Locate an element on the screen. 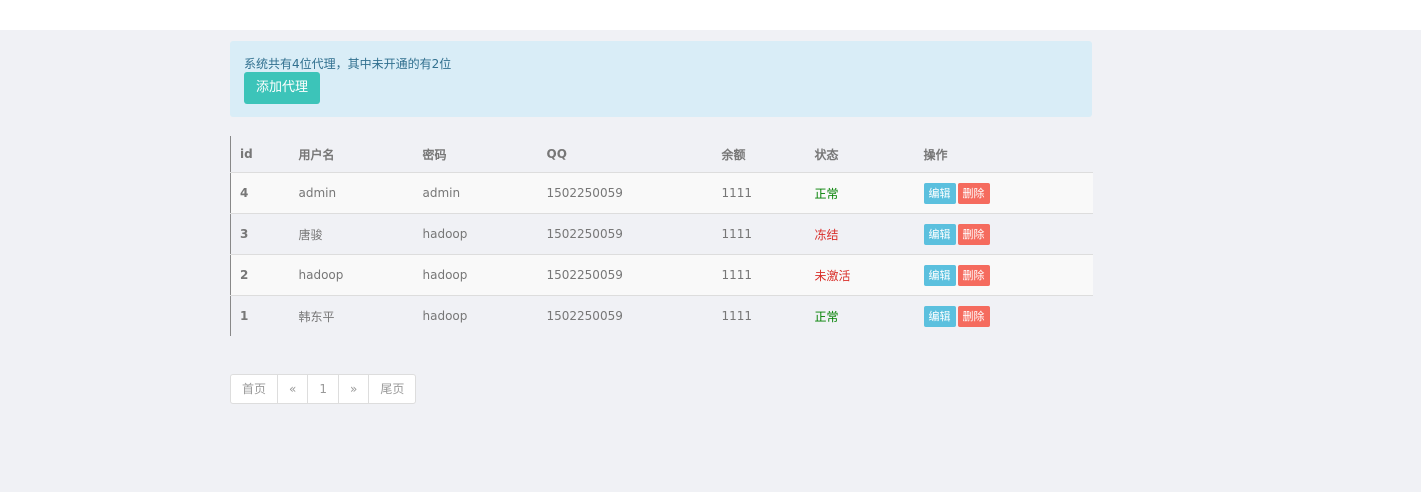  table-row: 4 admin admin 1502250059 1111 正常 编辑 删除 is located at coordinates (661, 193).